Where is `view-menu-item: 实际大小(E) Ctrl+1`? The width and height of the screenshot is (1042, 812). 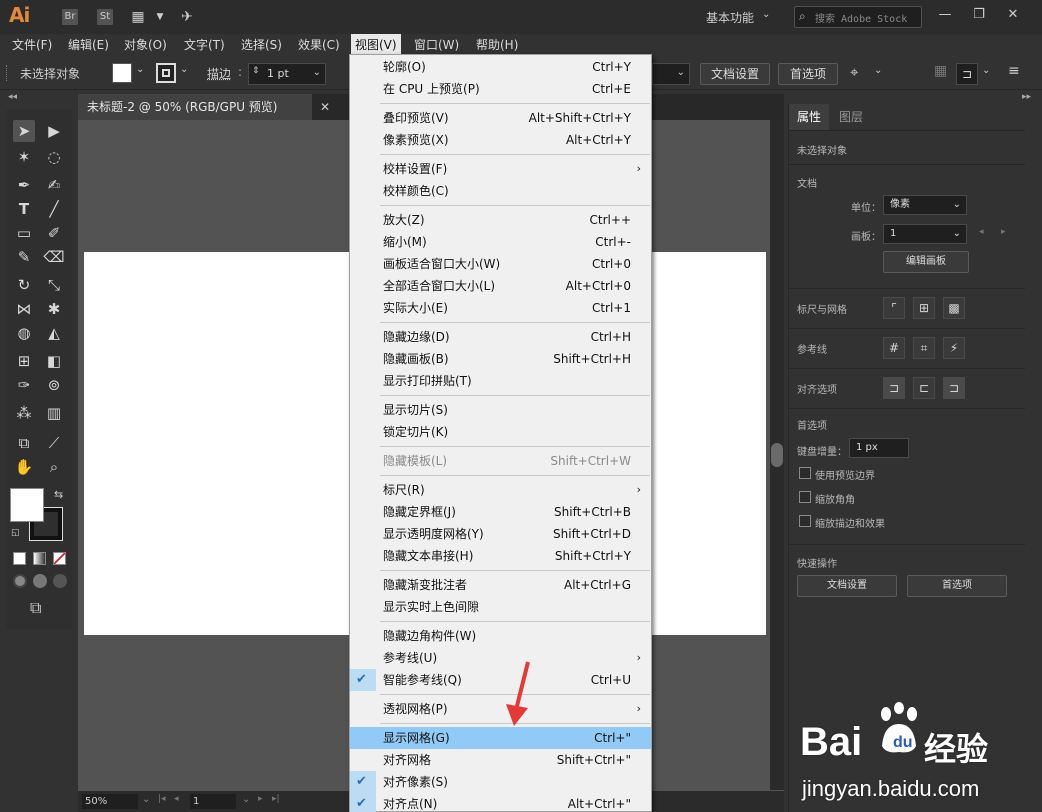 view-menu-item: 实际大小(E) Ctrl+1 is located at coordinates (500, 308).